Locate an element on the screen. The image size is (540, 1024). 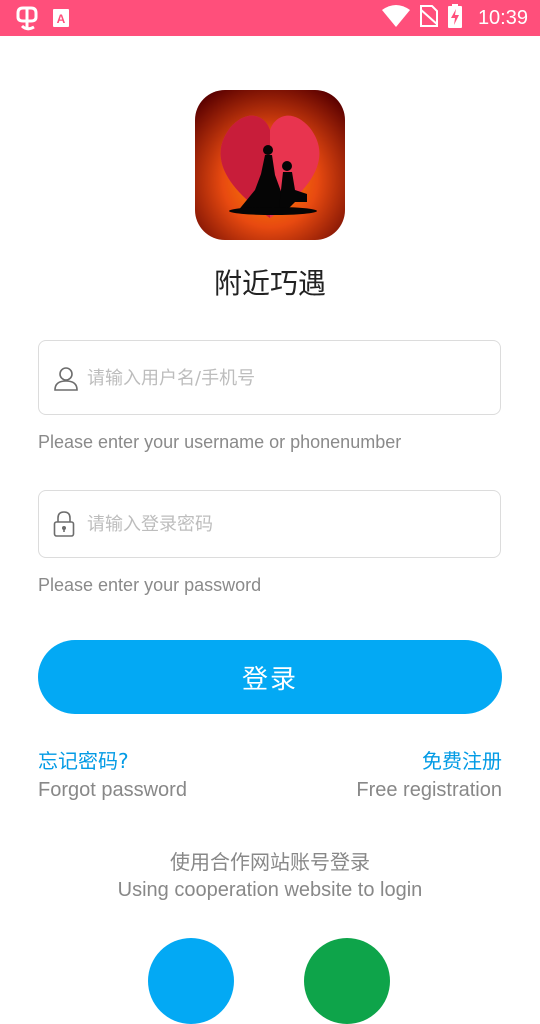
app-title: 附近巧遇 is located at coordinates (269, 283).